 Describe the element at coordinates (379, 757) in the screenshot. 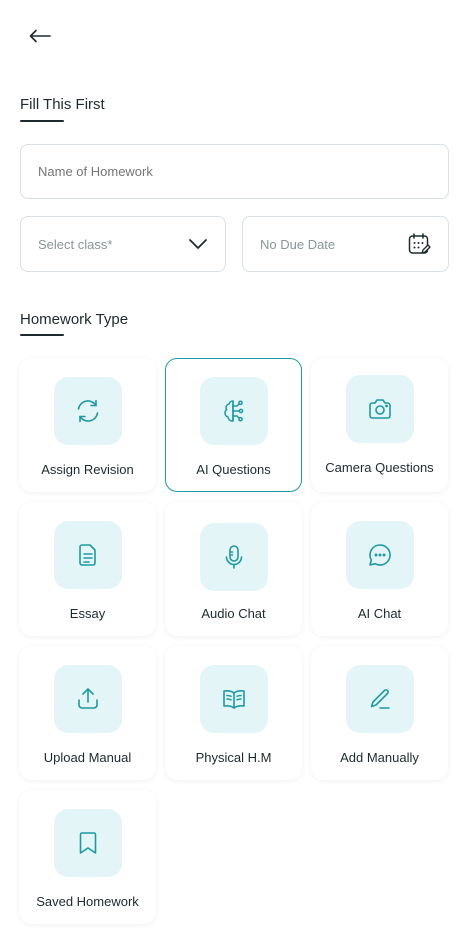

I see `type-card-label: Add Manually` at that location.